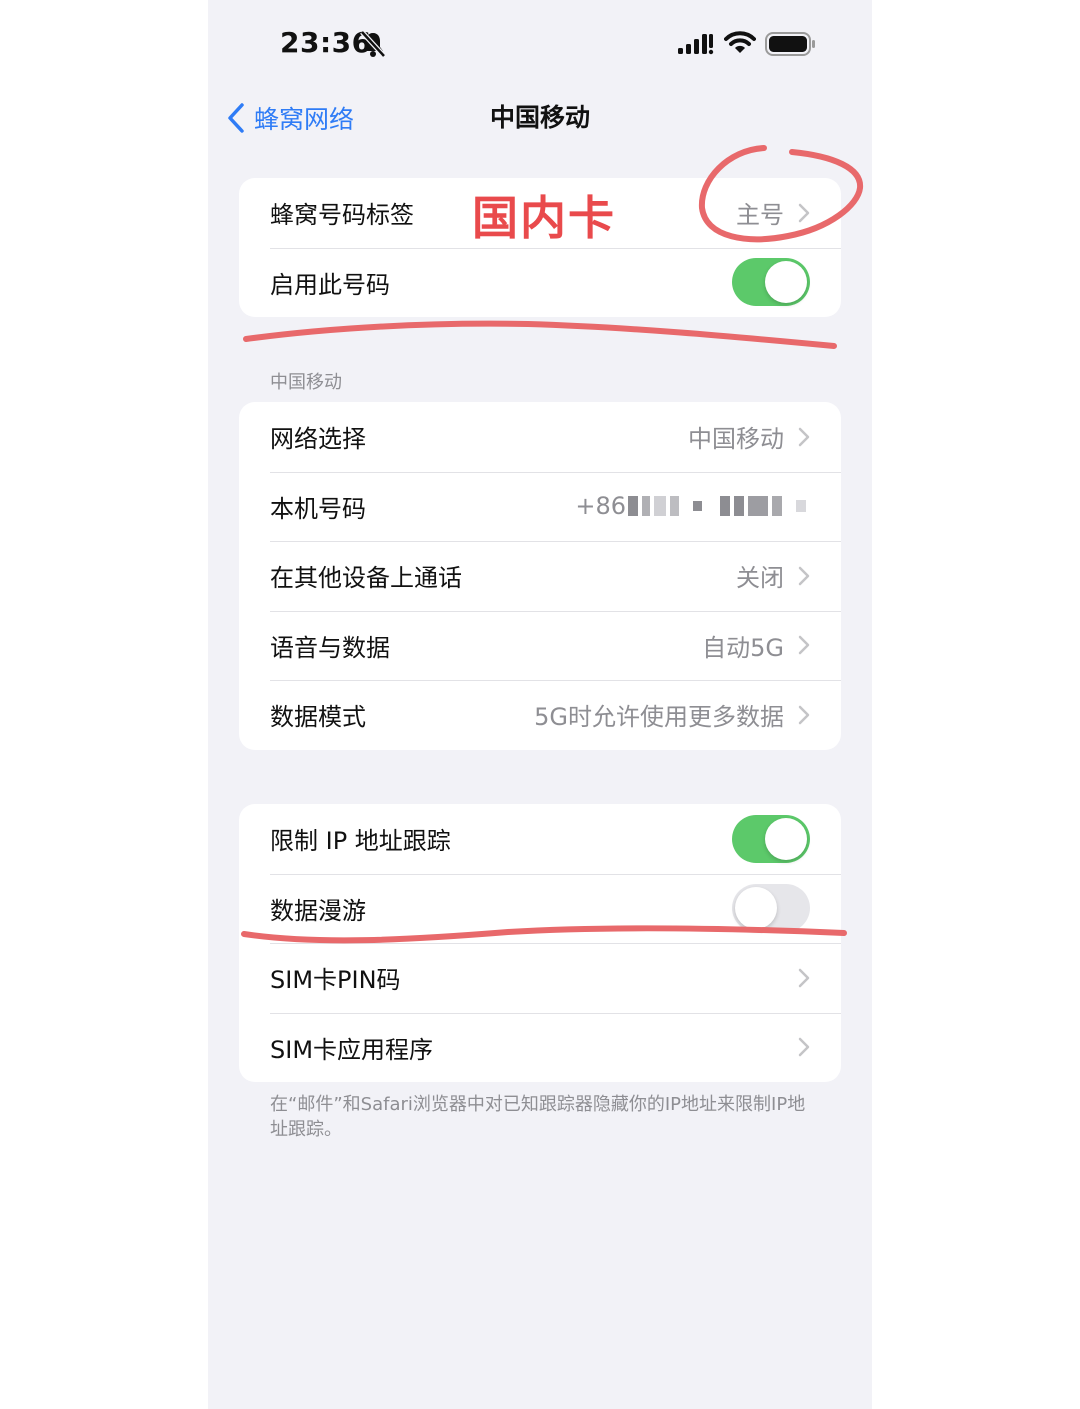 The width and height of the screenshot is (1080, 1409). What do you see at coordinates (544, 218) in the screenshot?
I see `annotation-text: 国内卡` at bounding box center [544, 218].